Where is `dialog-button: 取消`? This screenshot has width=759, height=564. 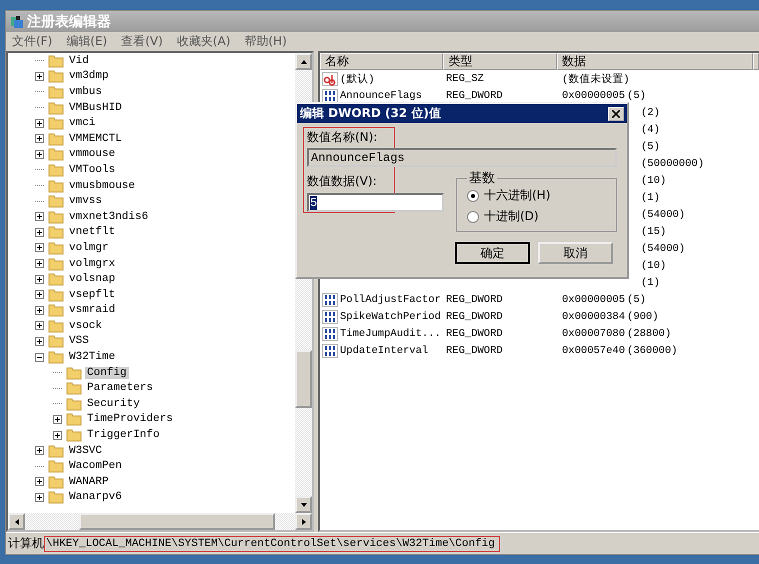 dialog-button: 取消 is located at coordinates (575, 253).